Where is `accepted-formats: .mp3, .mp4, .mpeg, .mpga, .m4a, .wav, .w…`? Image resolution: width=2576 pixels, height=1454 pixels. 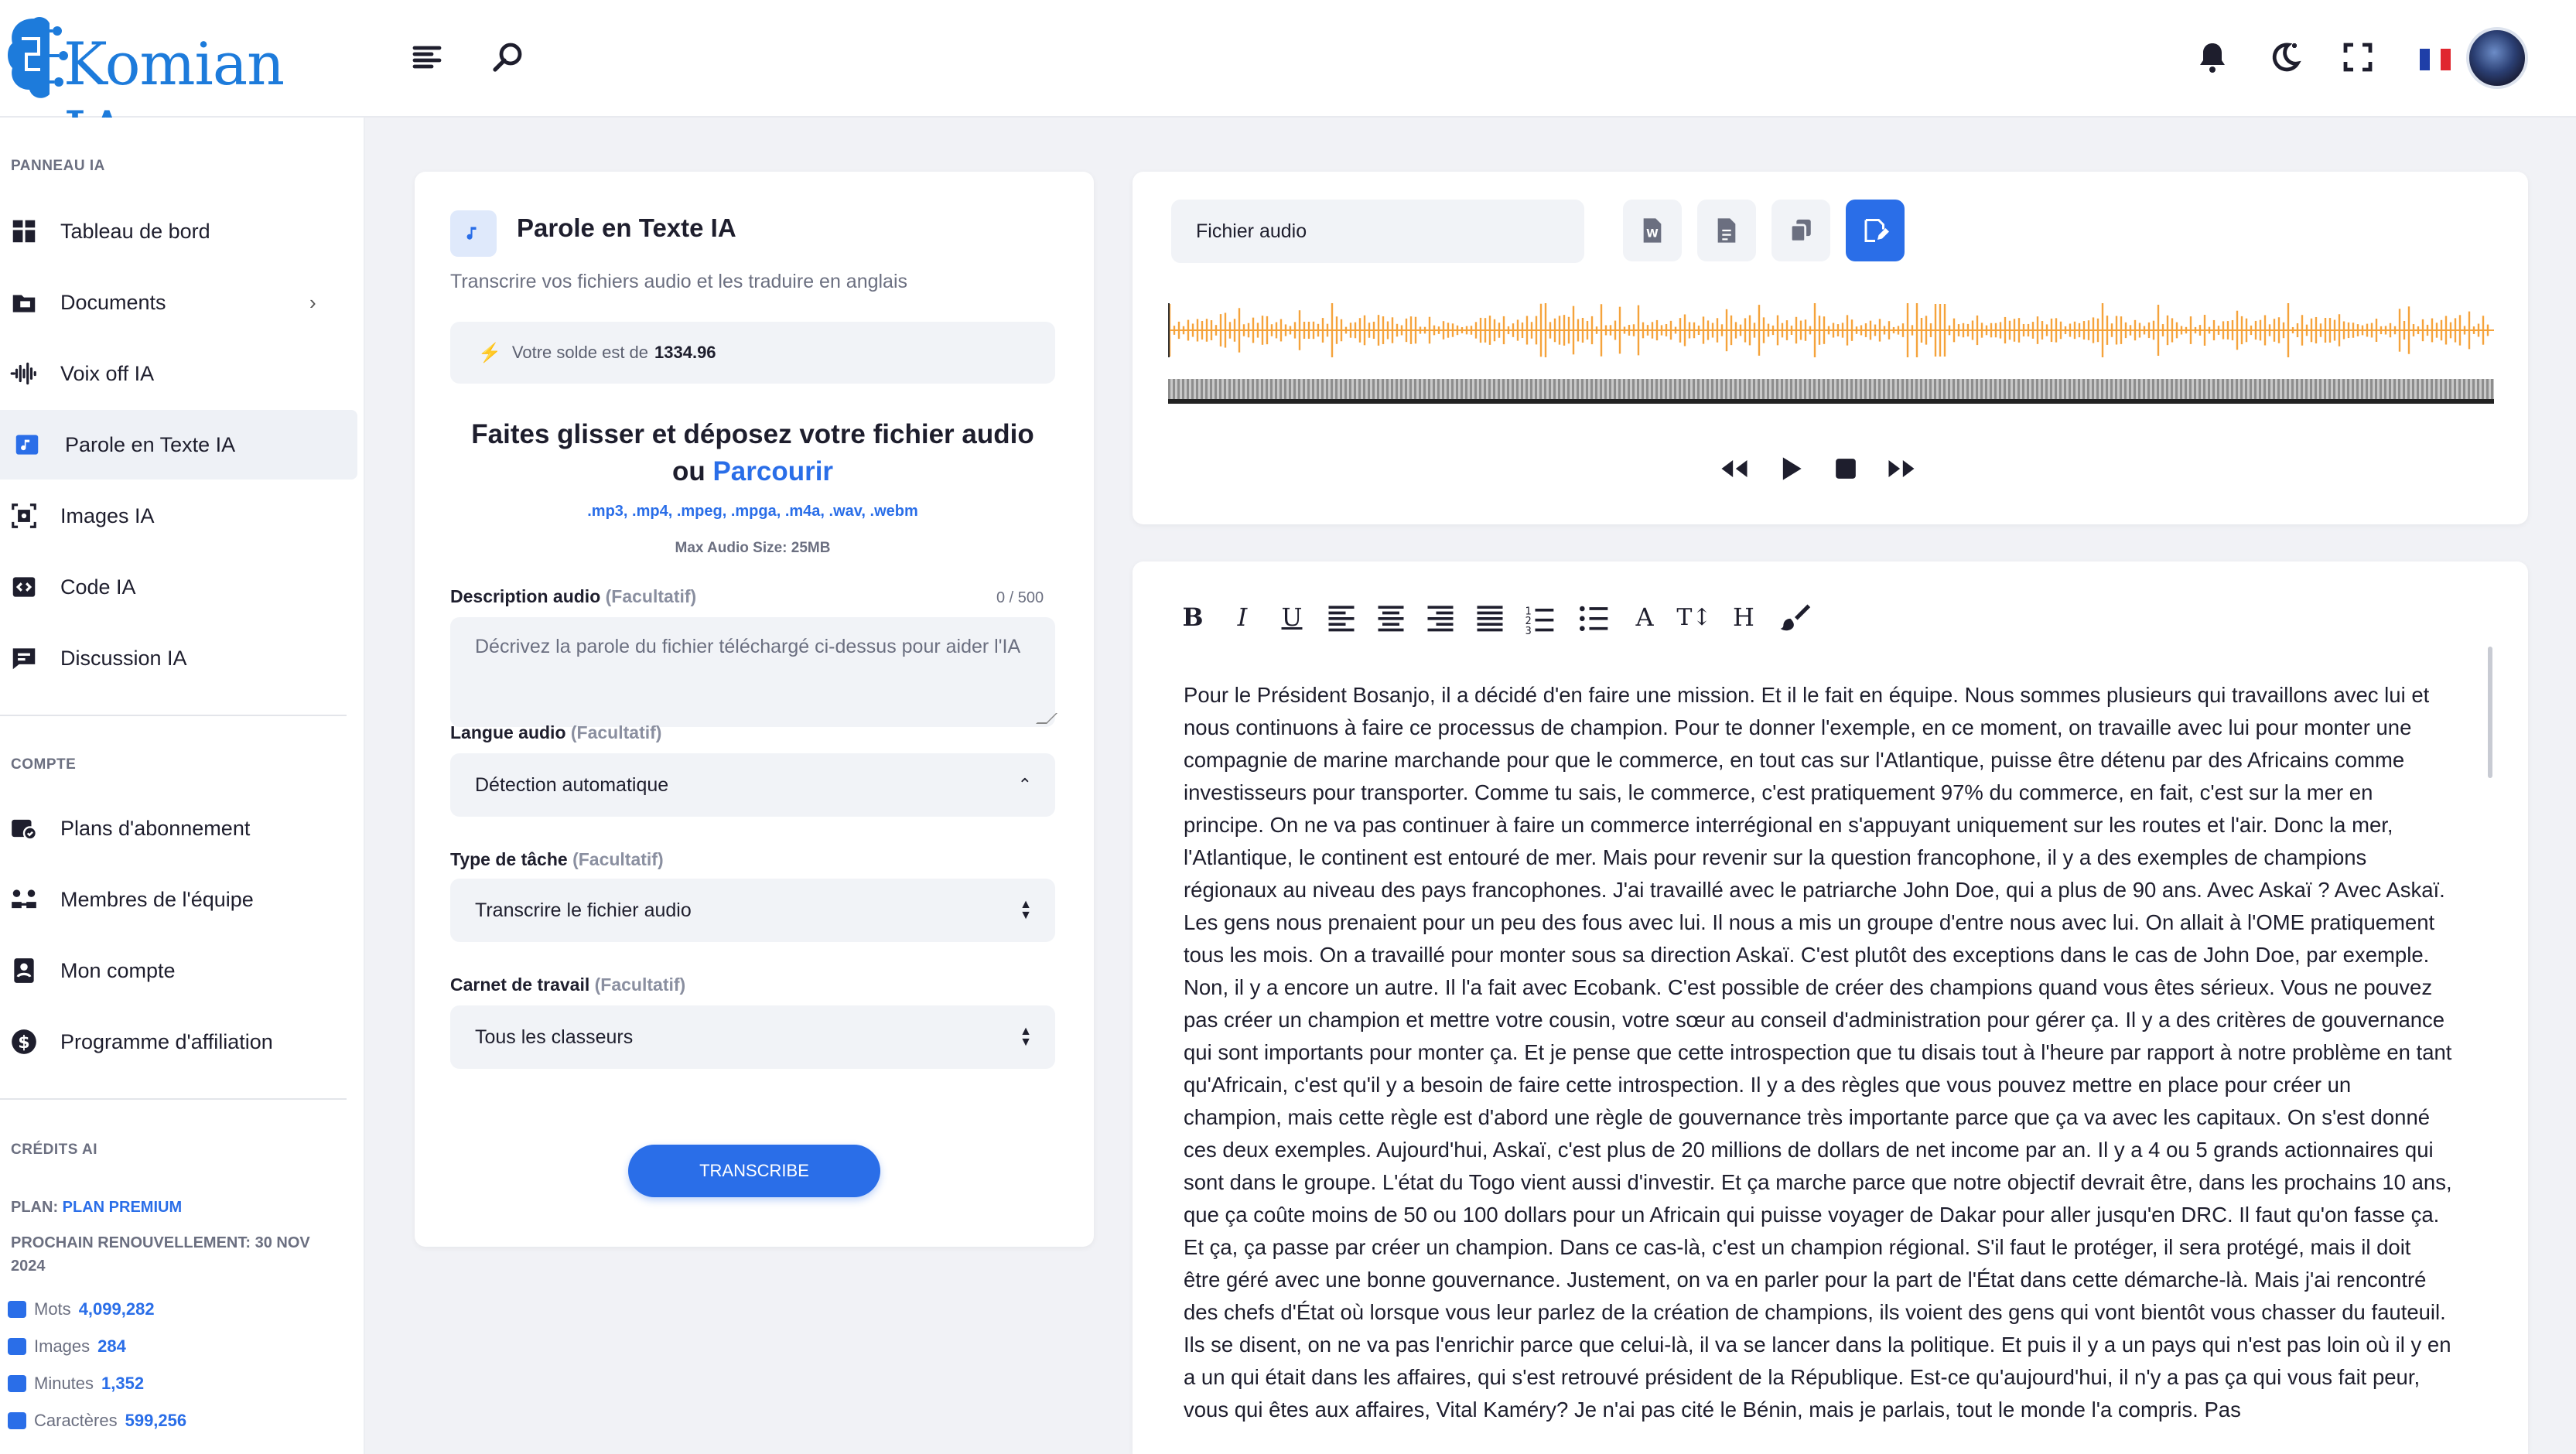
accepted-formats: .mp3, .mp4, .mpeg, .mpga, .m4a, .wav, .w… is located at coordinates (752, 512).